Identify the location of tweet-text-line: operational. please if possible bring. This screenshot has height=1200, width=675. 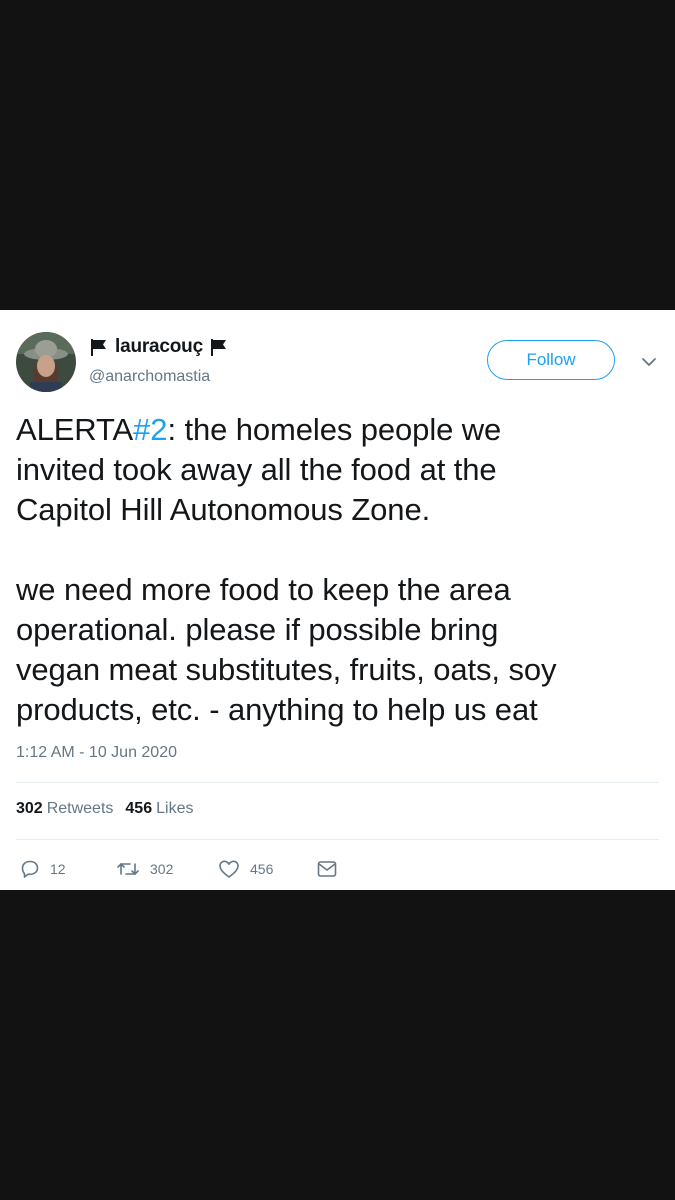
(257, 629).